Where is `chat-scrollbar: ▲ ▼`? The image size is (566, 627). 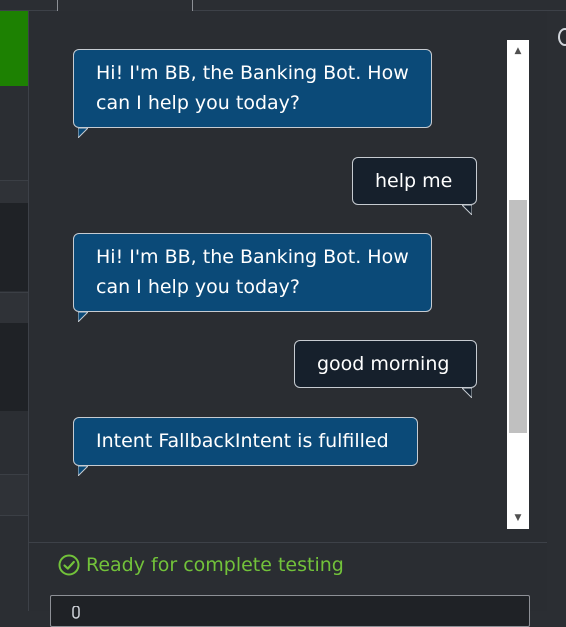
chat-scrollbar: ▲ ▼ is located at coordinates (518, 284).